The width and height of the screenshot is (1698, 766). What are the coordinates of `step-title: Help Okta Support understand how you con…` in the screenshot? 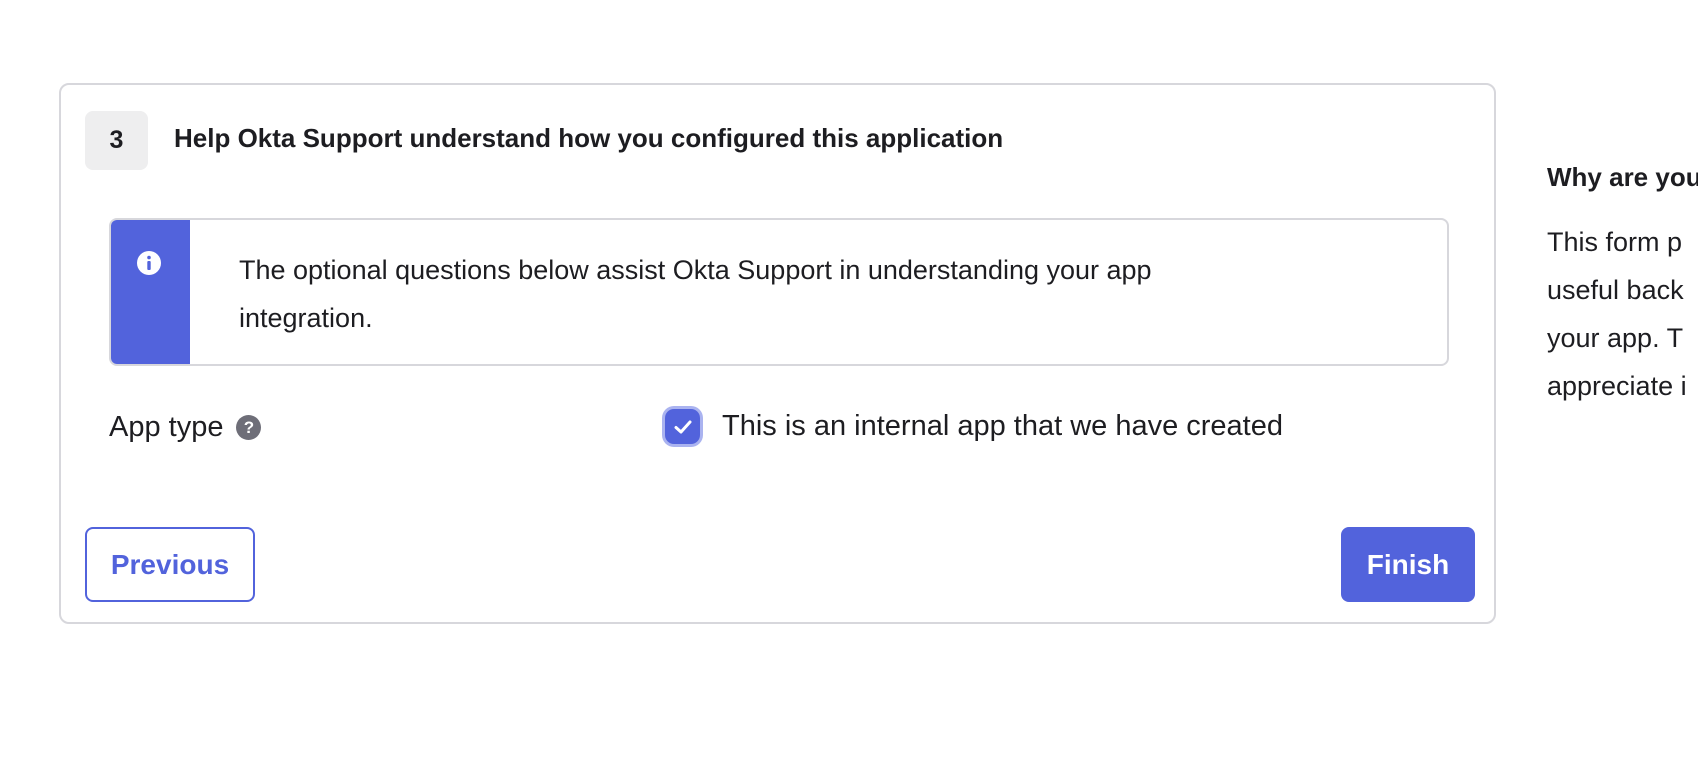 It's located at (589, 138).